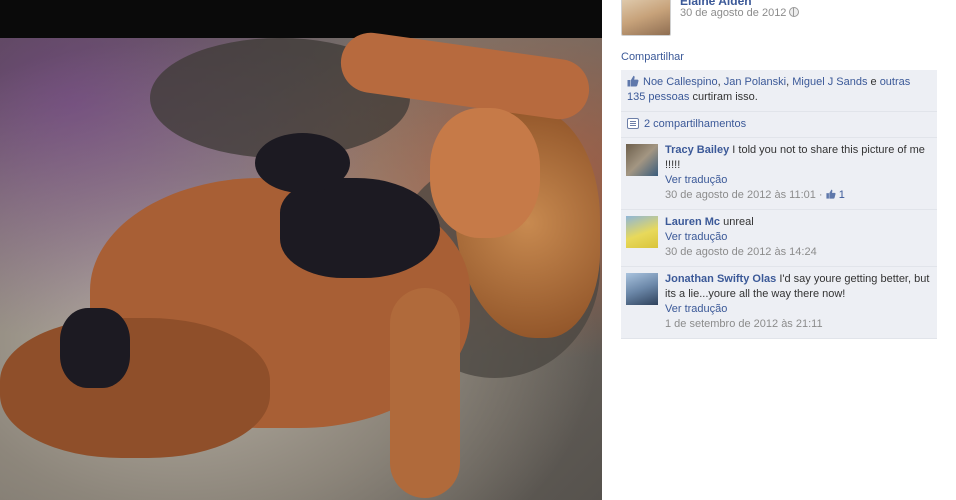 The height and width of the screenshot is (500, 956). I want to click on shares-summary: 2 compartilhamentos, so click(779, 125).